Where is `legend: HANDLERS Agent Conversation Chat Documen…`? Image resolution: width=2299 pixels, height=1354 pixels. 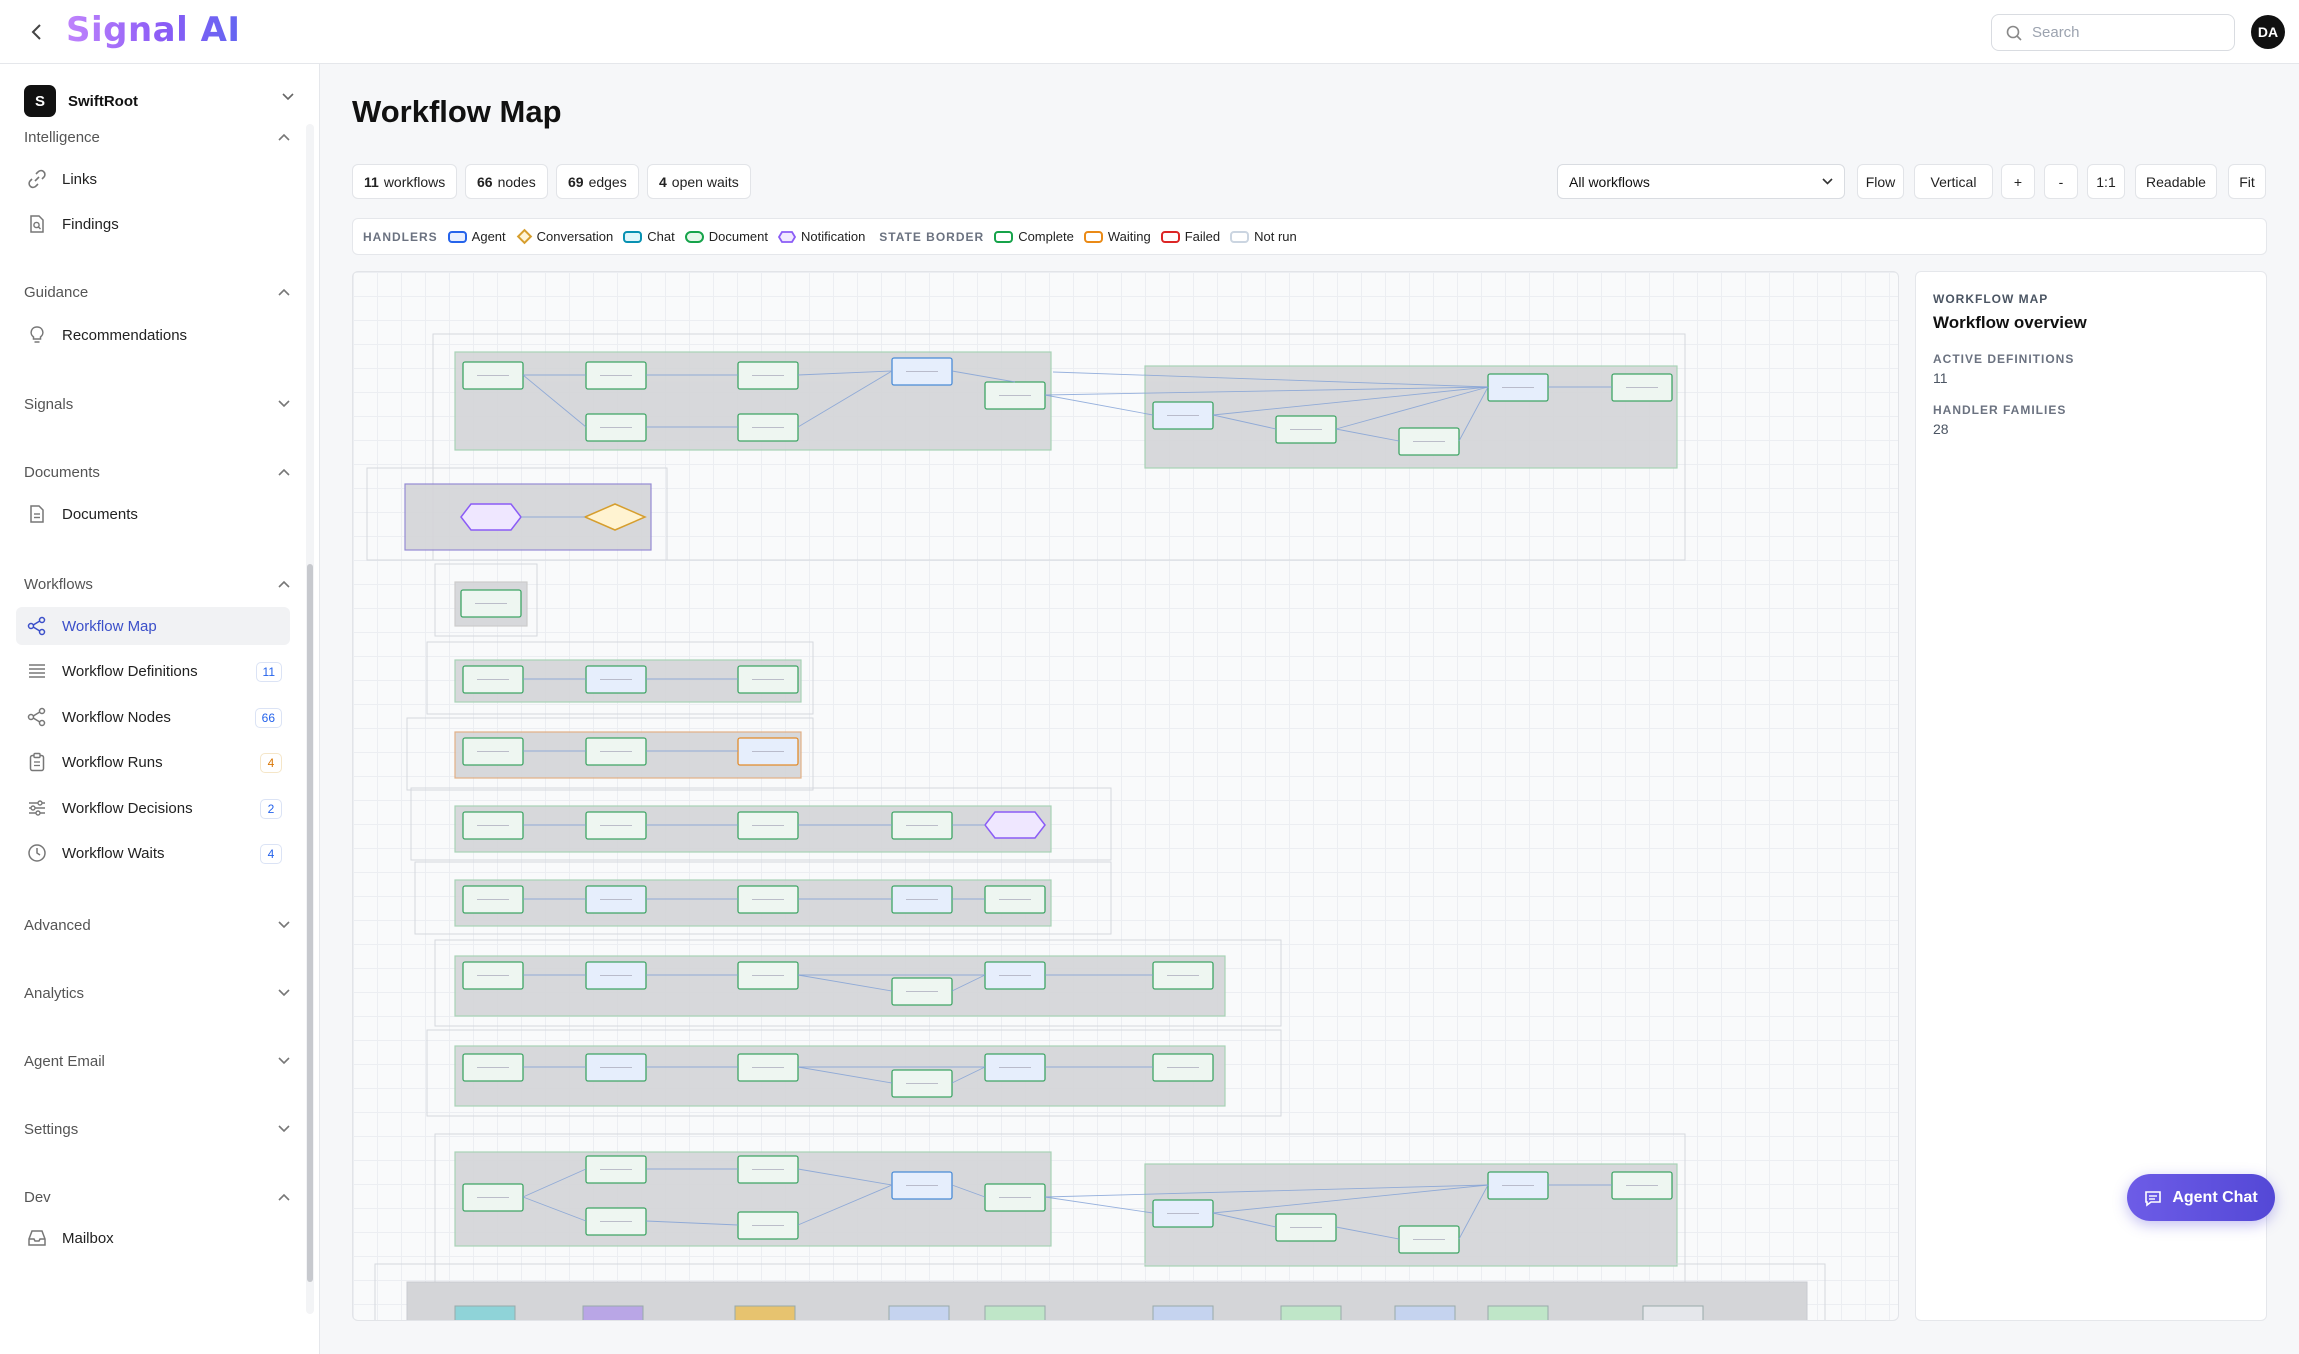 legend: HANDLERS Agent Conversation Chat Documen… is located at coordinates (1309, 236).